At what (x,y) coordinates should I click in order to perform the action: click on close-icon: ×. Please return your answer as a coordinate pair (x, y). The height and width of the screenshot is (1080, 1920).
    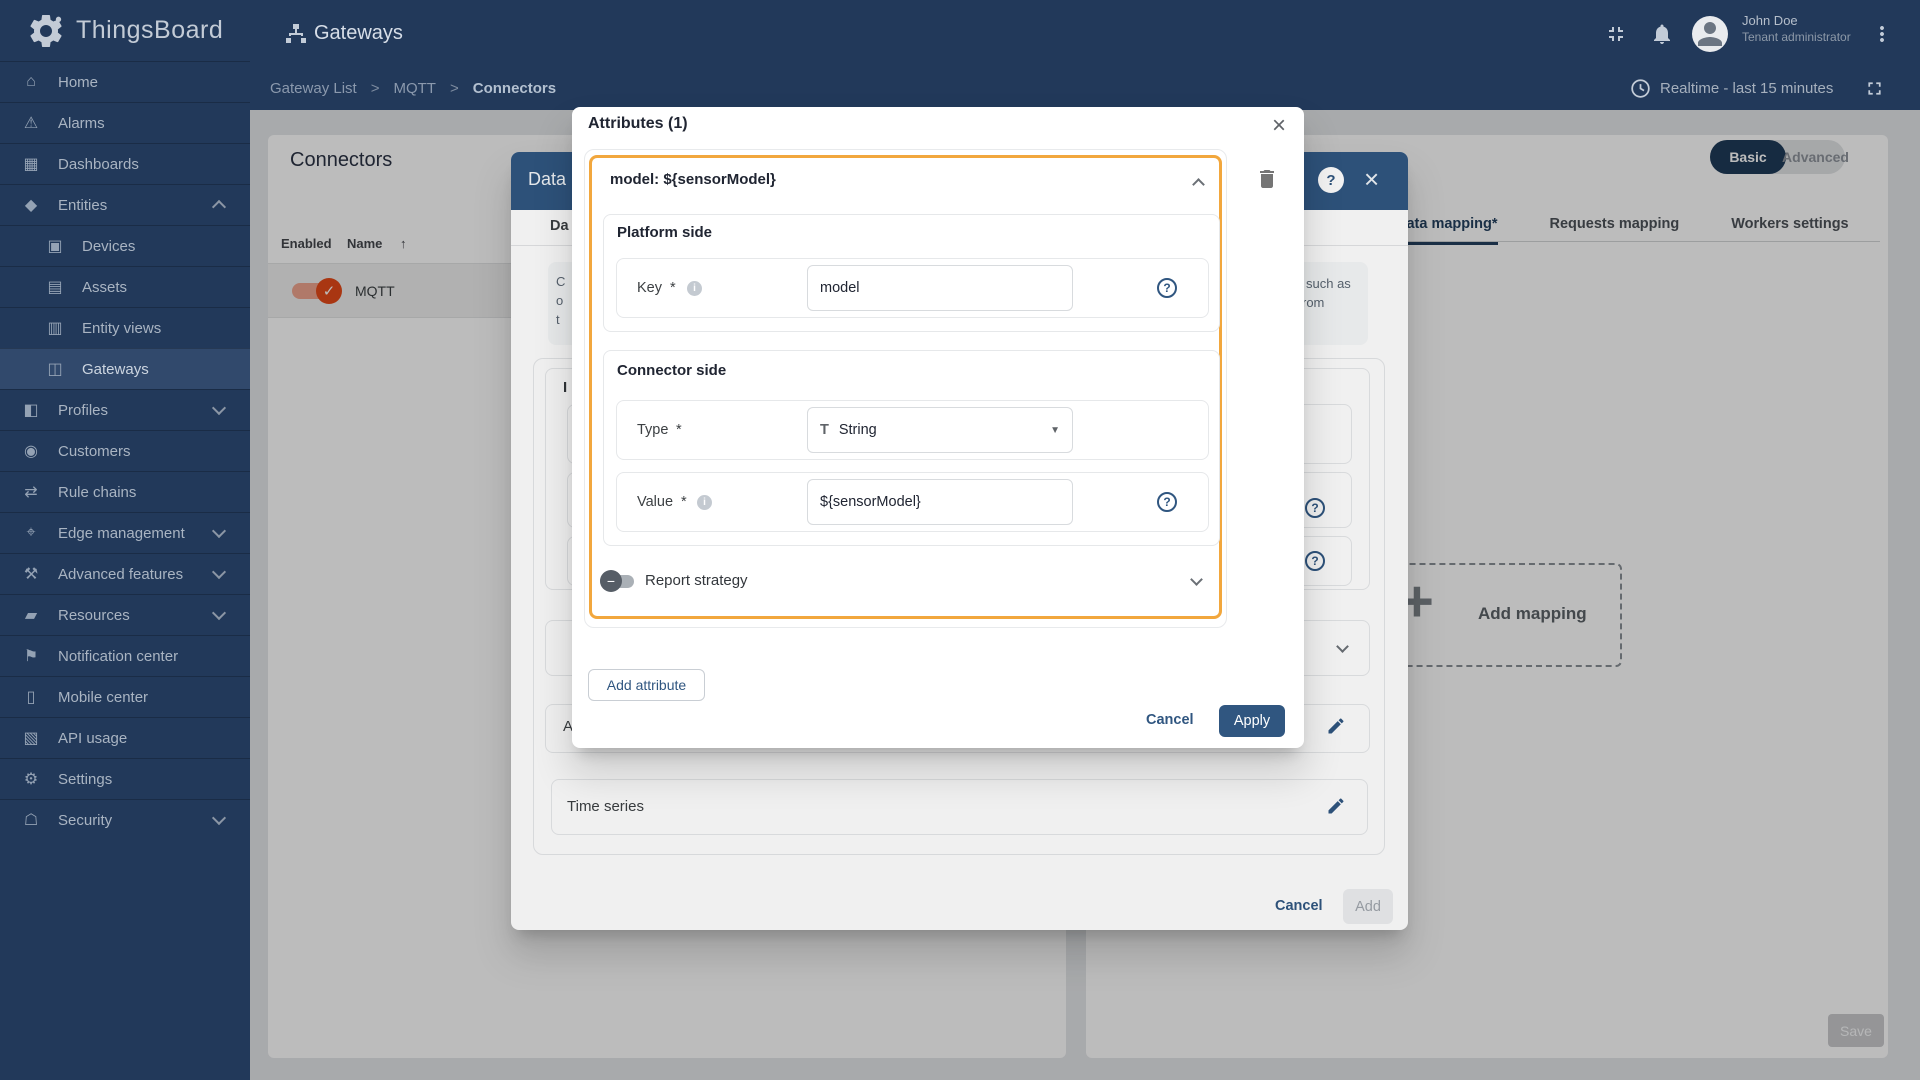
    Looking at the image, I should click on (1279, 126).